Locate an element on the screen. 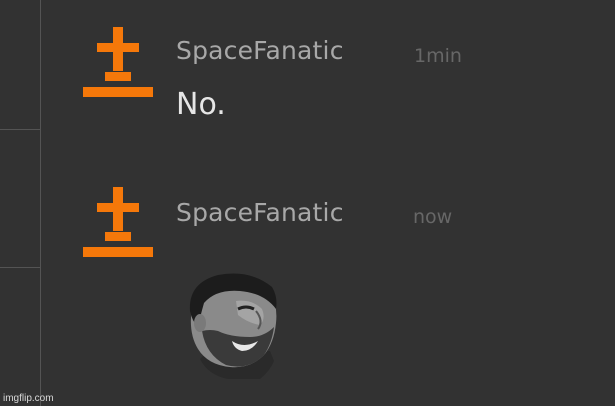  chad-face-emote is located at coordinates (233, 326).